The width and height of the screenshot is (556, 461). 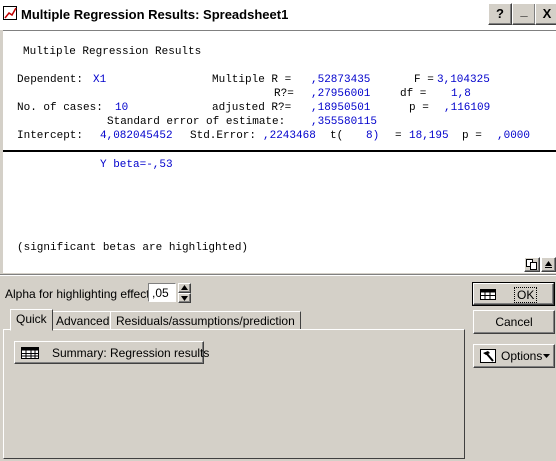 What do you see at coordinates (488, 294) in the screenshot?
I see `grid-icon` at bounding box center [488, 294].